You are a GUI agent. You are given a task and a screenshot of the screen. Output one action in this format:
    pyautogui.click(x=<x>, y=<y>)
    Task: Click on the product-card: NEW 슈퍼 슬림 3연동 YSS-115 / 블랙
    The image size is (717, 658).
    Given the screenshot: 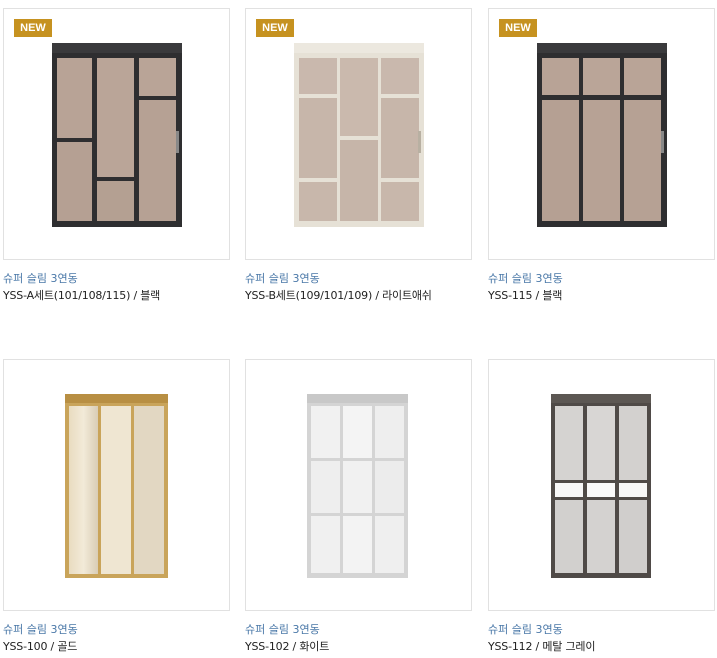 What is the action you would take?
    pyautogui.click(x=601, y=155)
    